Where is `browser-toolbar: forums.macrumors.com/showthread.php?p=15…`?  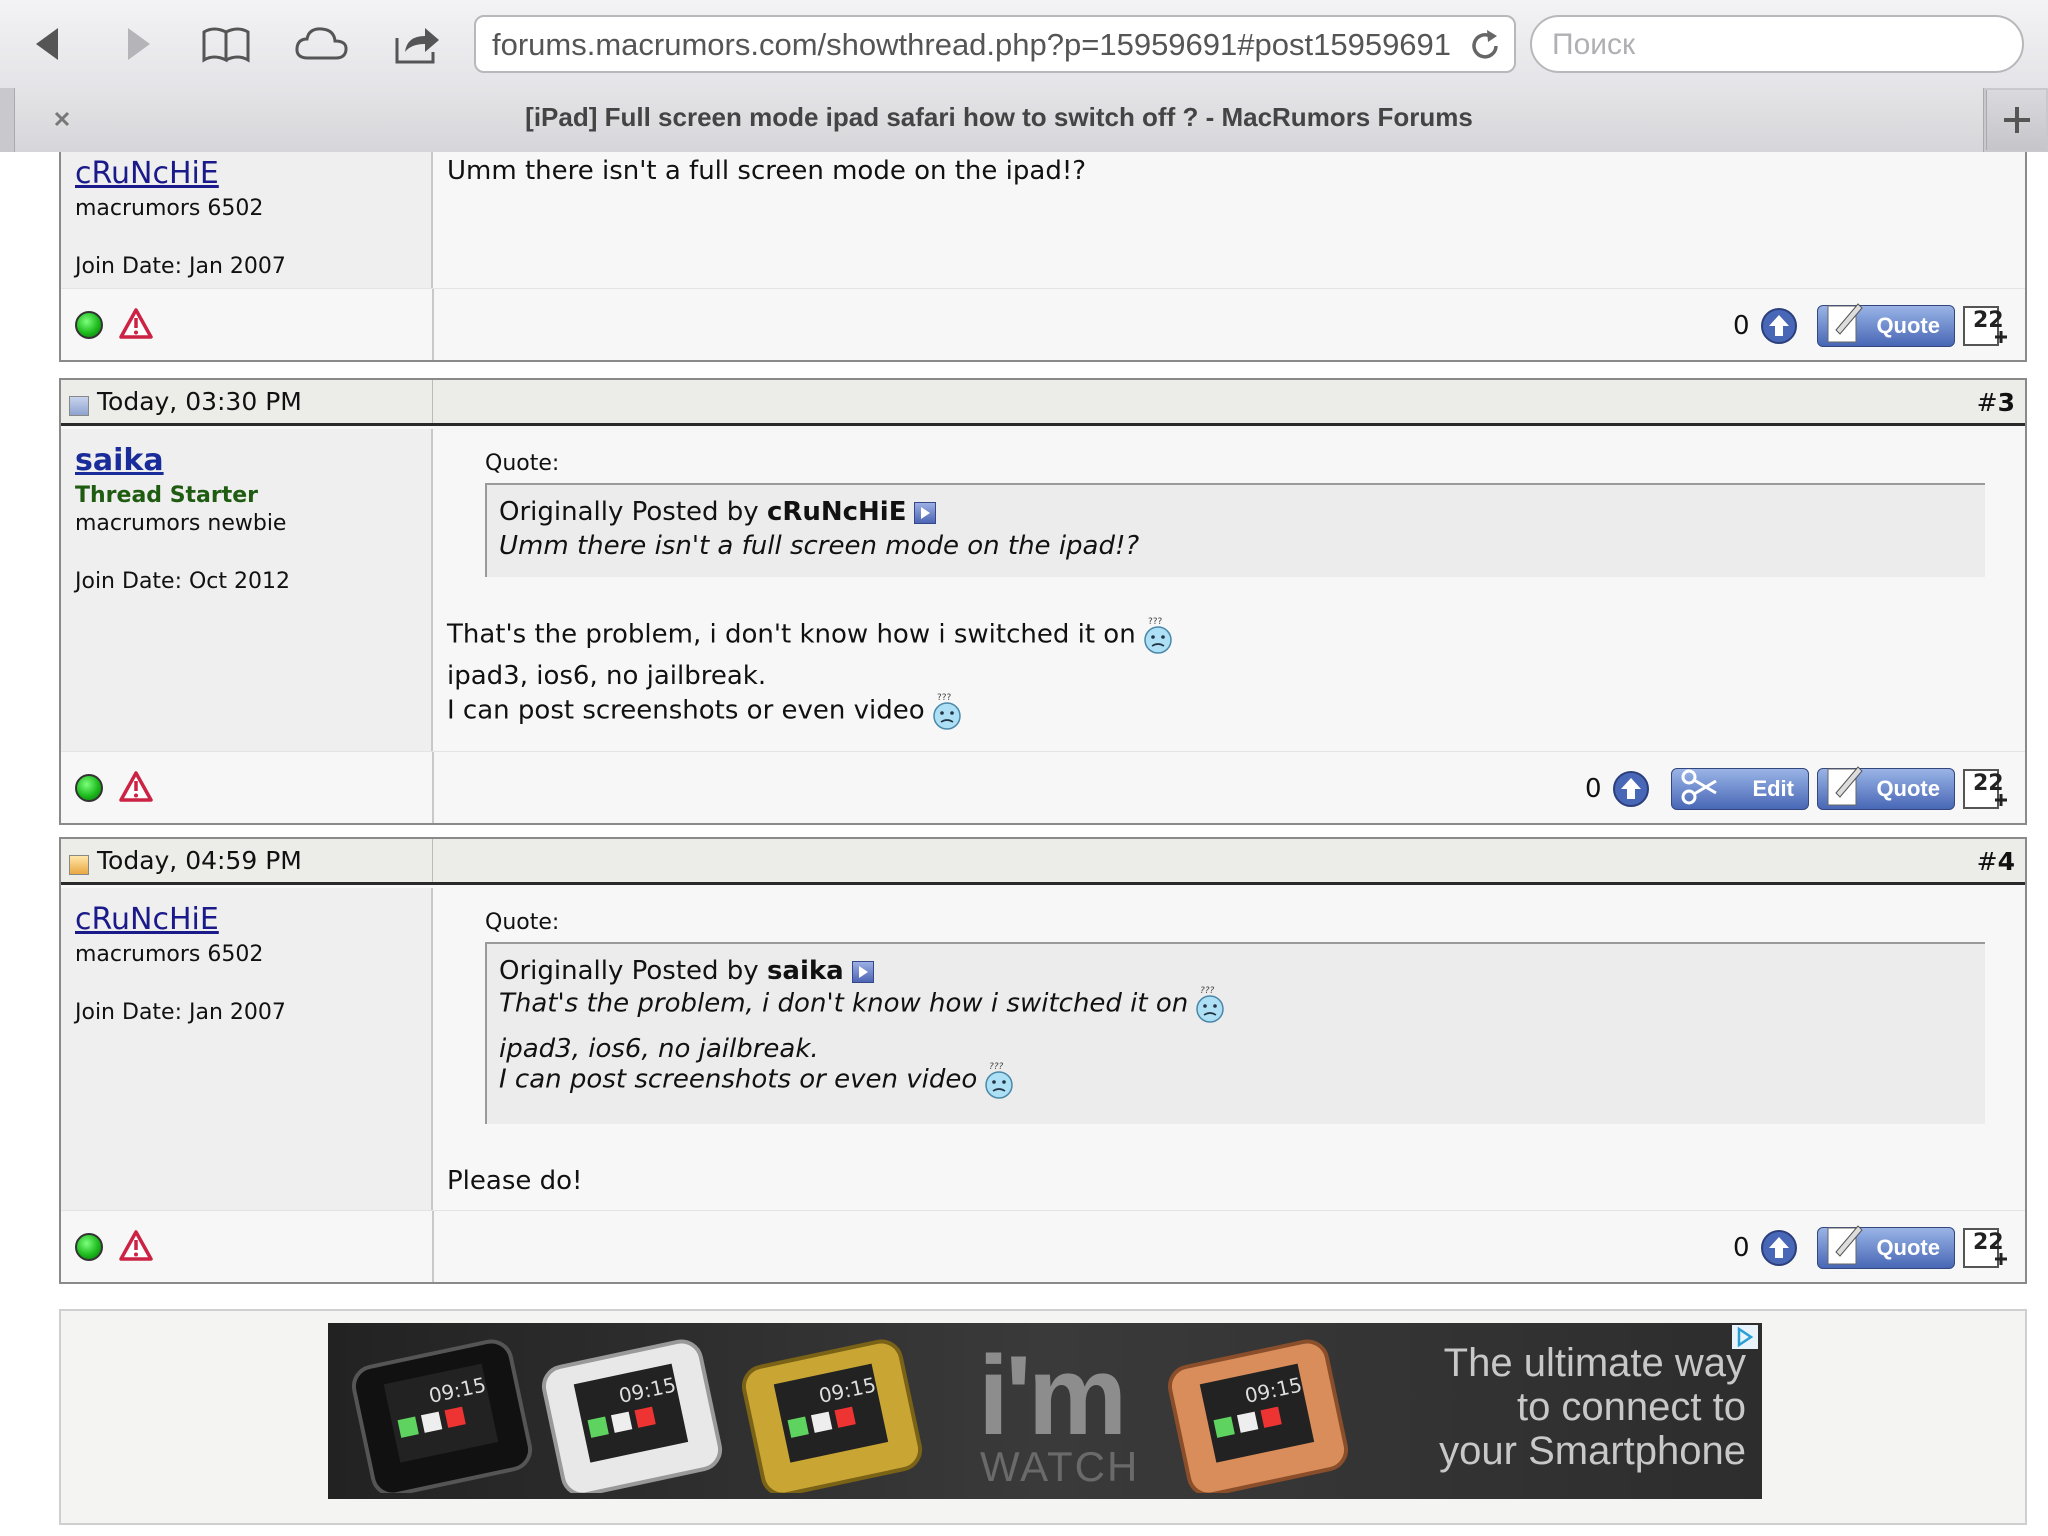 browser-toolbar: forums.macrumors.com/showthread.php?p=15… is located at coordinates (1024, 44).